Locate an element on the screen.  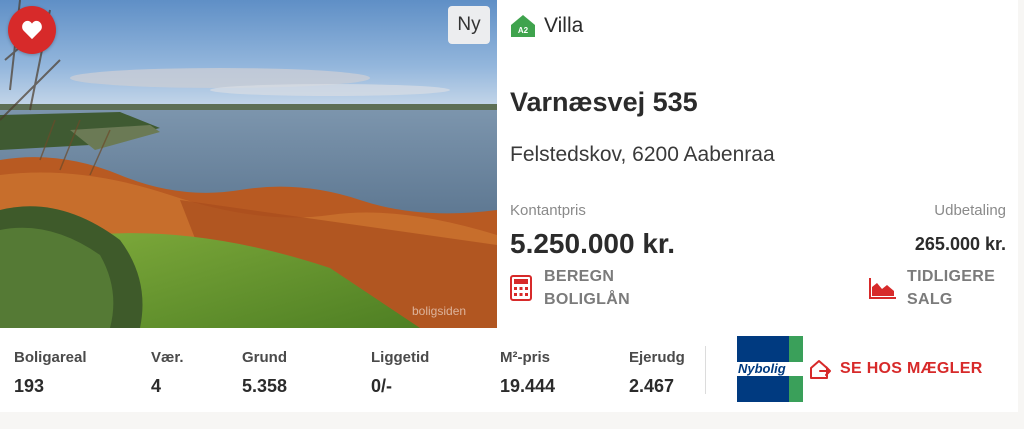
stat-sqm-price: M²-pris 19.444 is located at coordinates (528, 372).